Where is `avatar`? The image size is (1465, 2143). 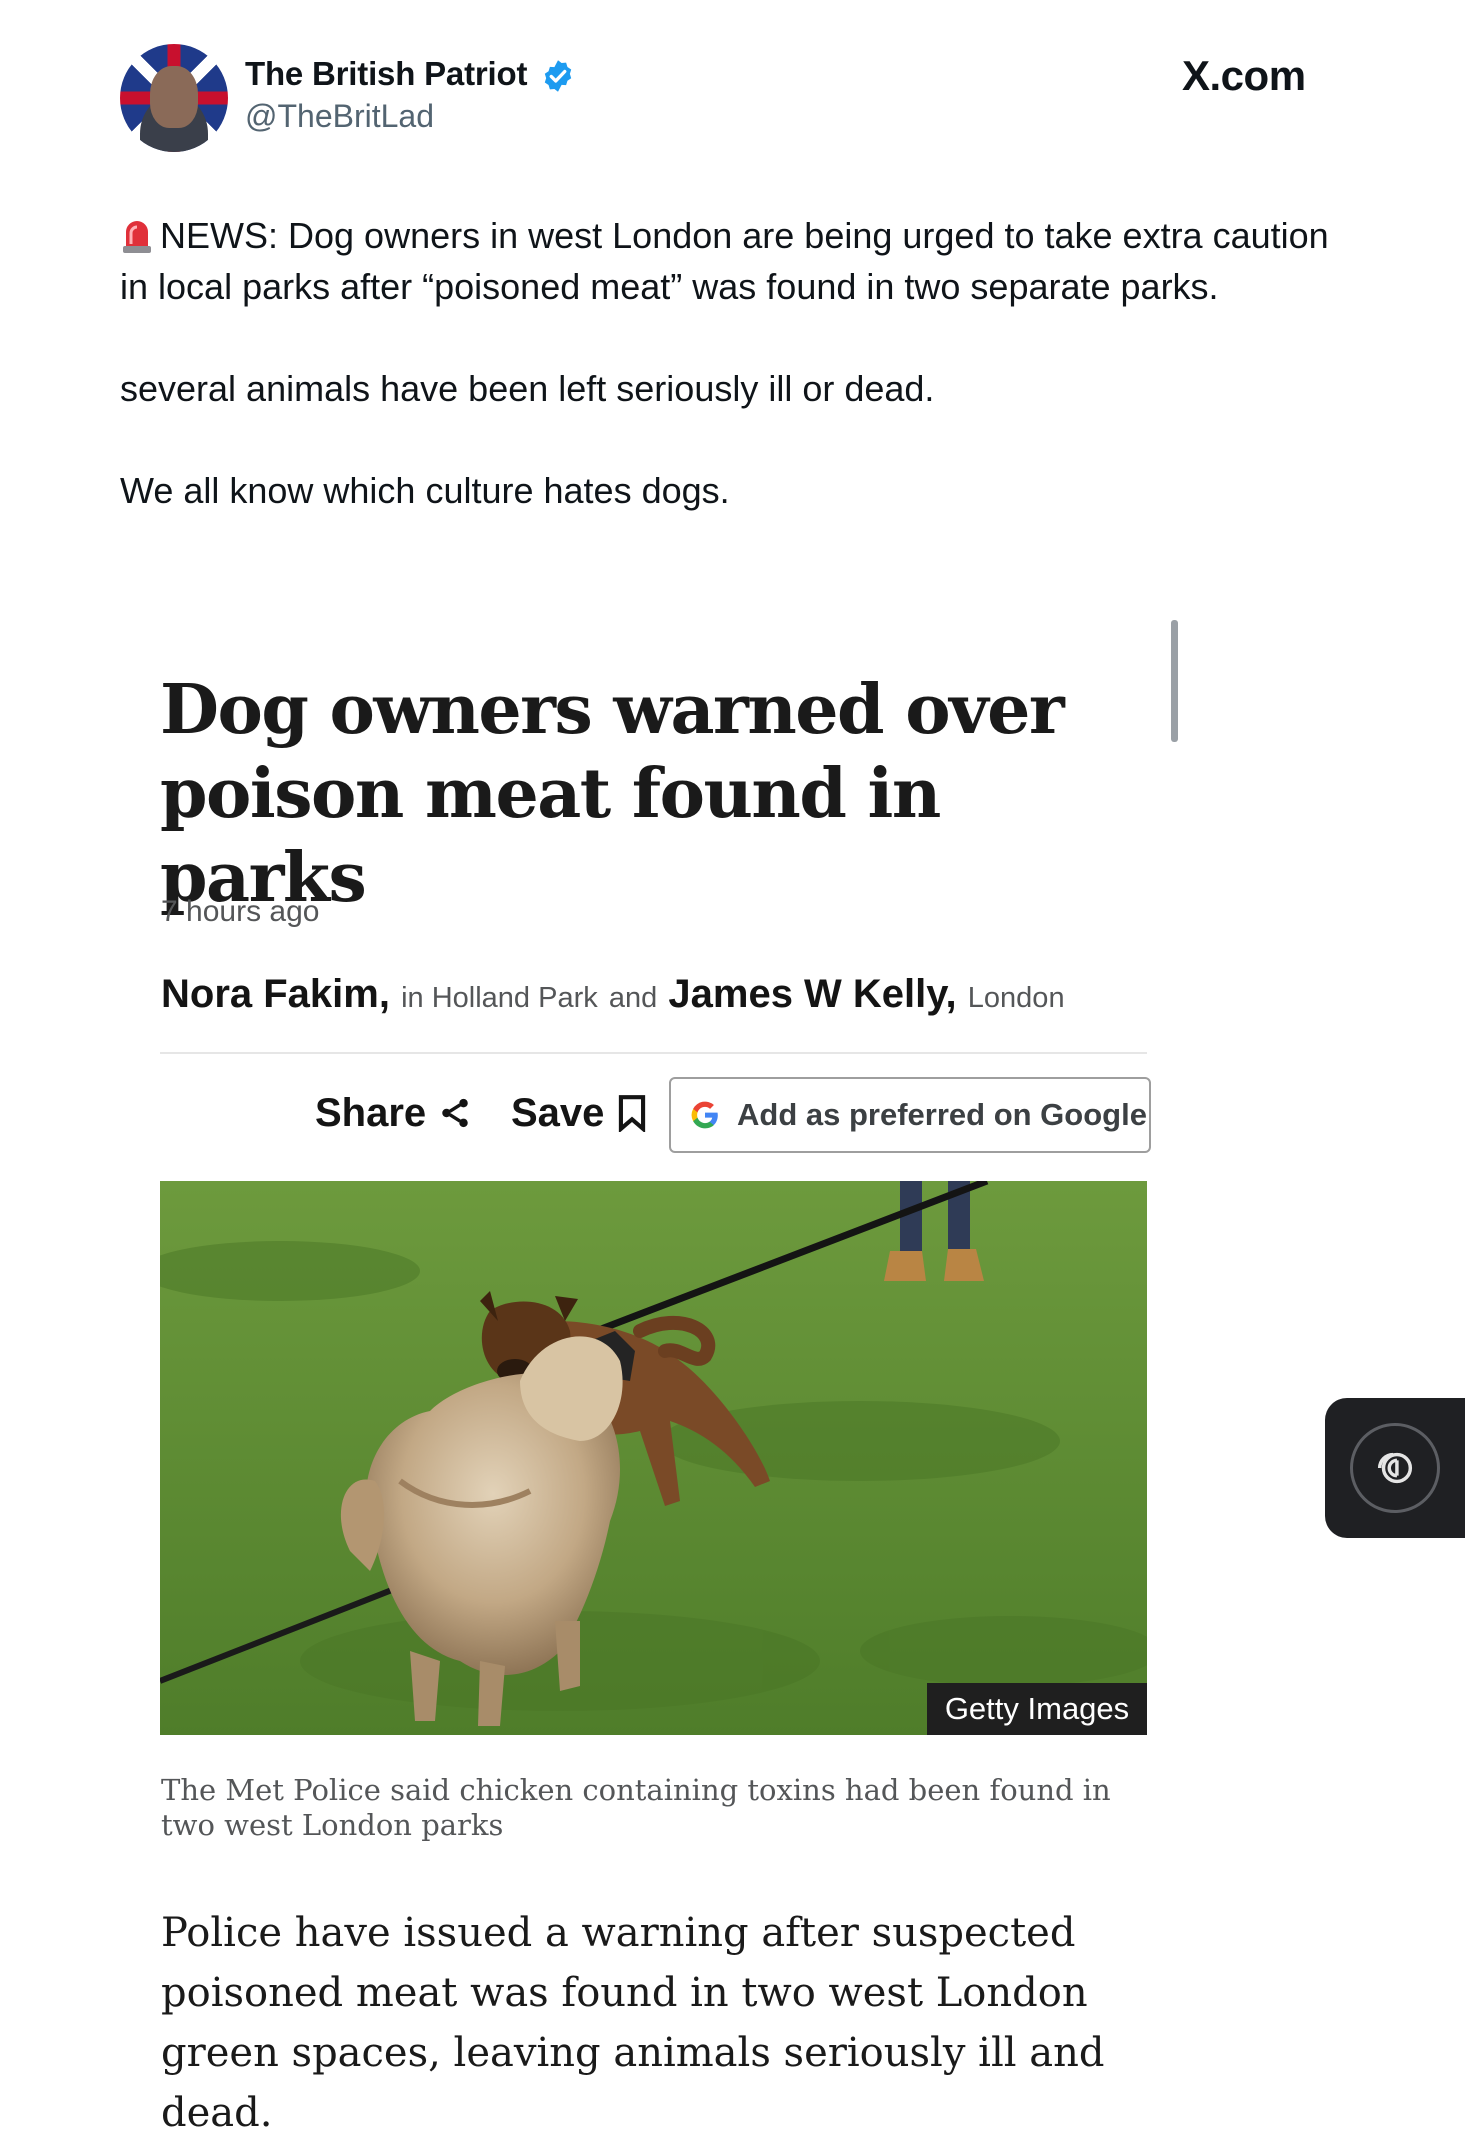
avatar is located at coordinates (174, 98).